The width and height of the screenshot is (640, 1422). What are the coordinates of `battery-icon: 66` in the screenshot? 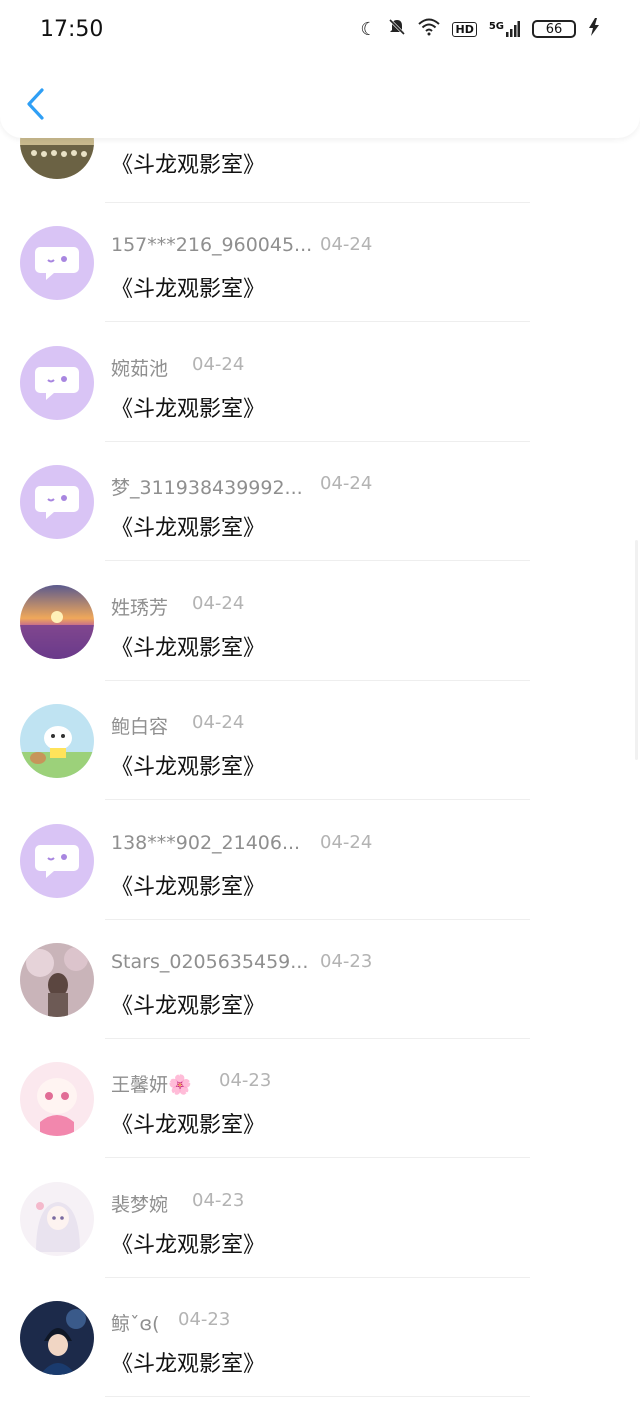 It's located at (554, 29).